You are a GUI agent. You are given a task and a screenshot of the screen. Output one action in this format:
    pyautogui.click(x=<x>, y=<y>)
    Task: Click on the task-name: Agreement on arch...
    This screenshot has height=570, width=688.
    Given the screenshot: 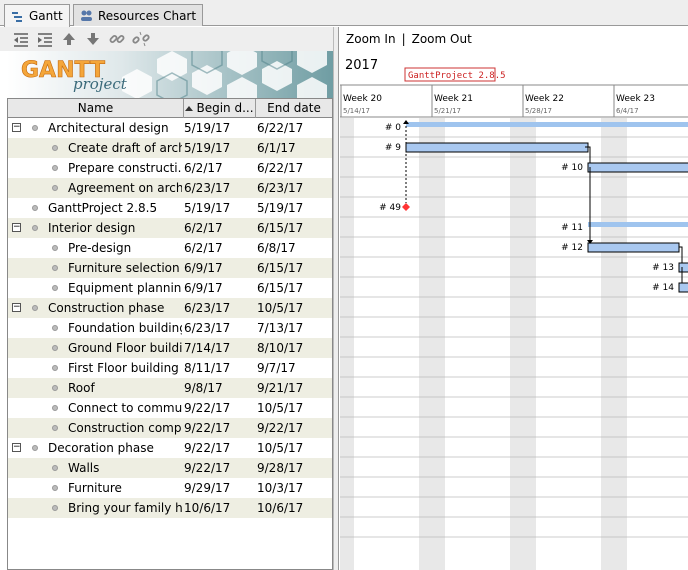 What is the action you would take?
    pyautogui.click(x=125, y=188)
    